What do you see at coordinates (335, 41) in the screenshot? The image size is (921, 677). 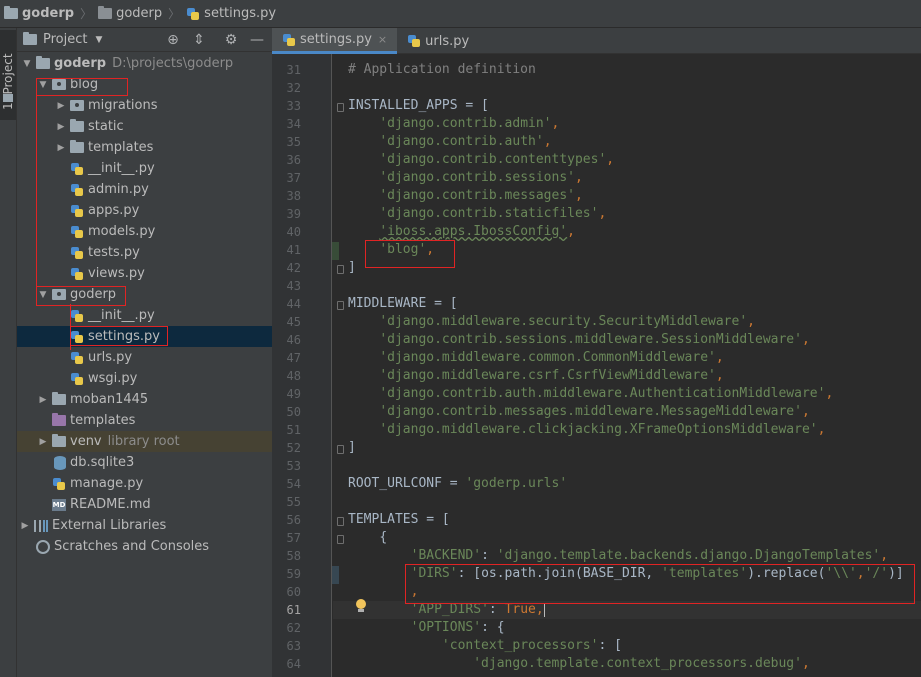 I see `tab-settings-py: settings.py ×` at bounding box center [335, 41].